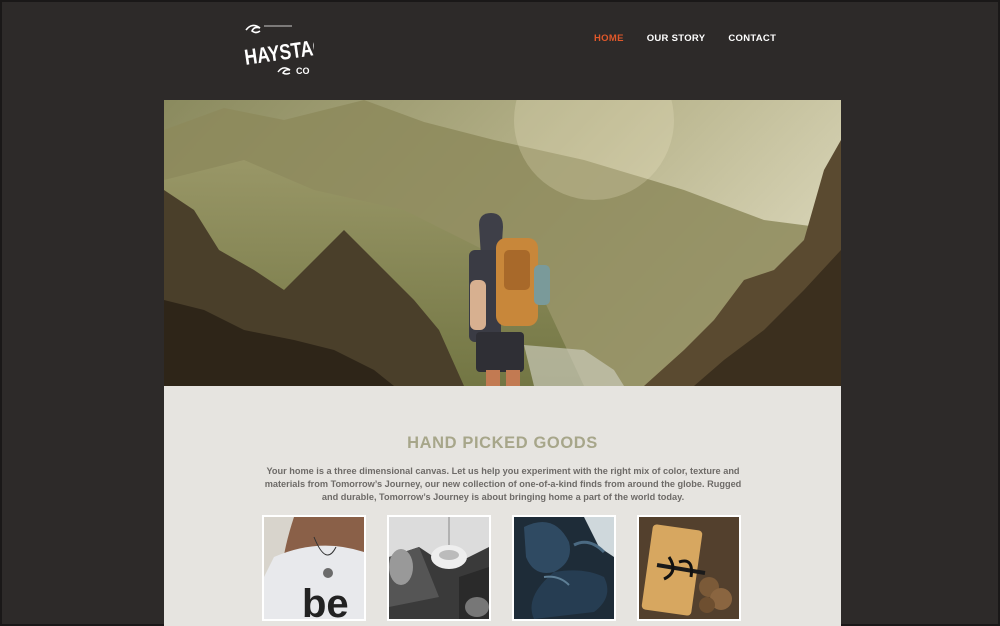 The height and width of the screenshot is (626, 1000). I want to click on pendant-lamp-photo, so click(439, 568).